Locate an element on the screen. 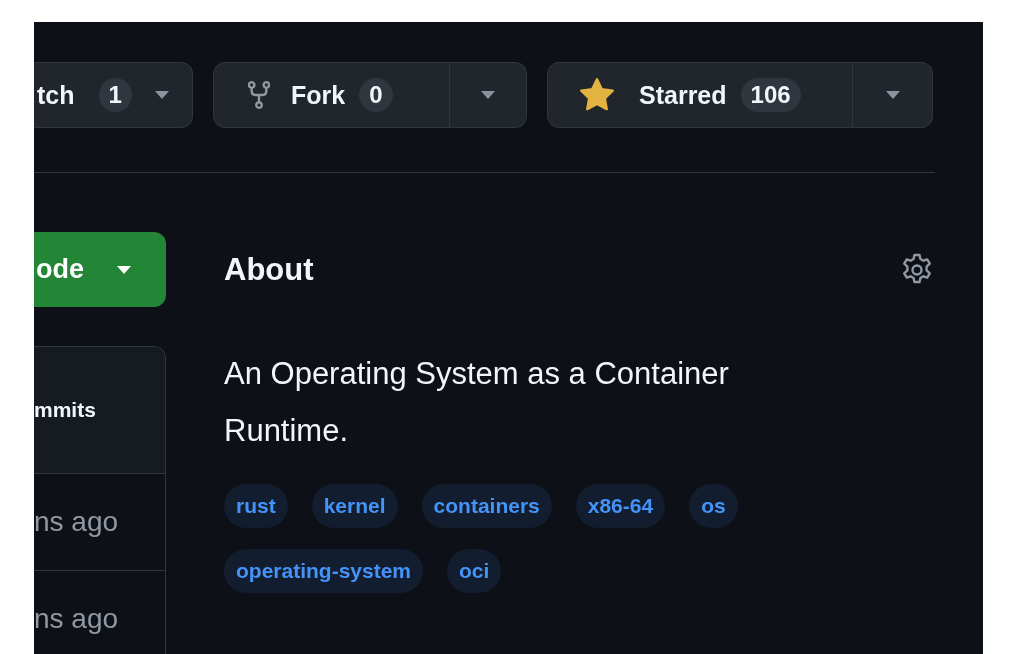 Image resolution: width=1025 pixels, height=654 pixels. code-button: ode is located at coordinates (100, 269).